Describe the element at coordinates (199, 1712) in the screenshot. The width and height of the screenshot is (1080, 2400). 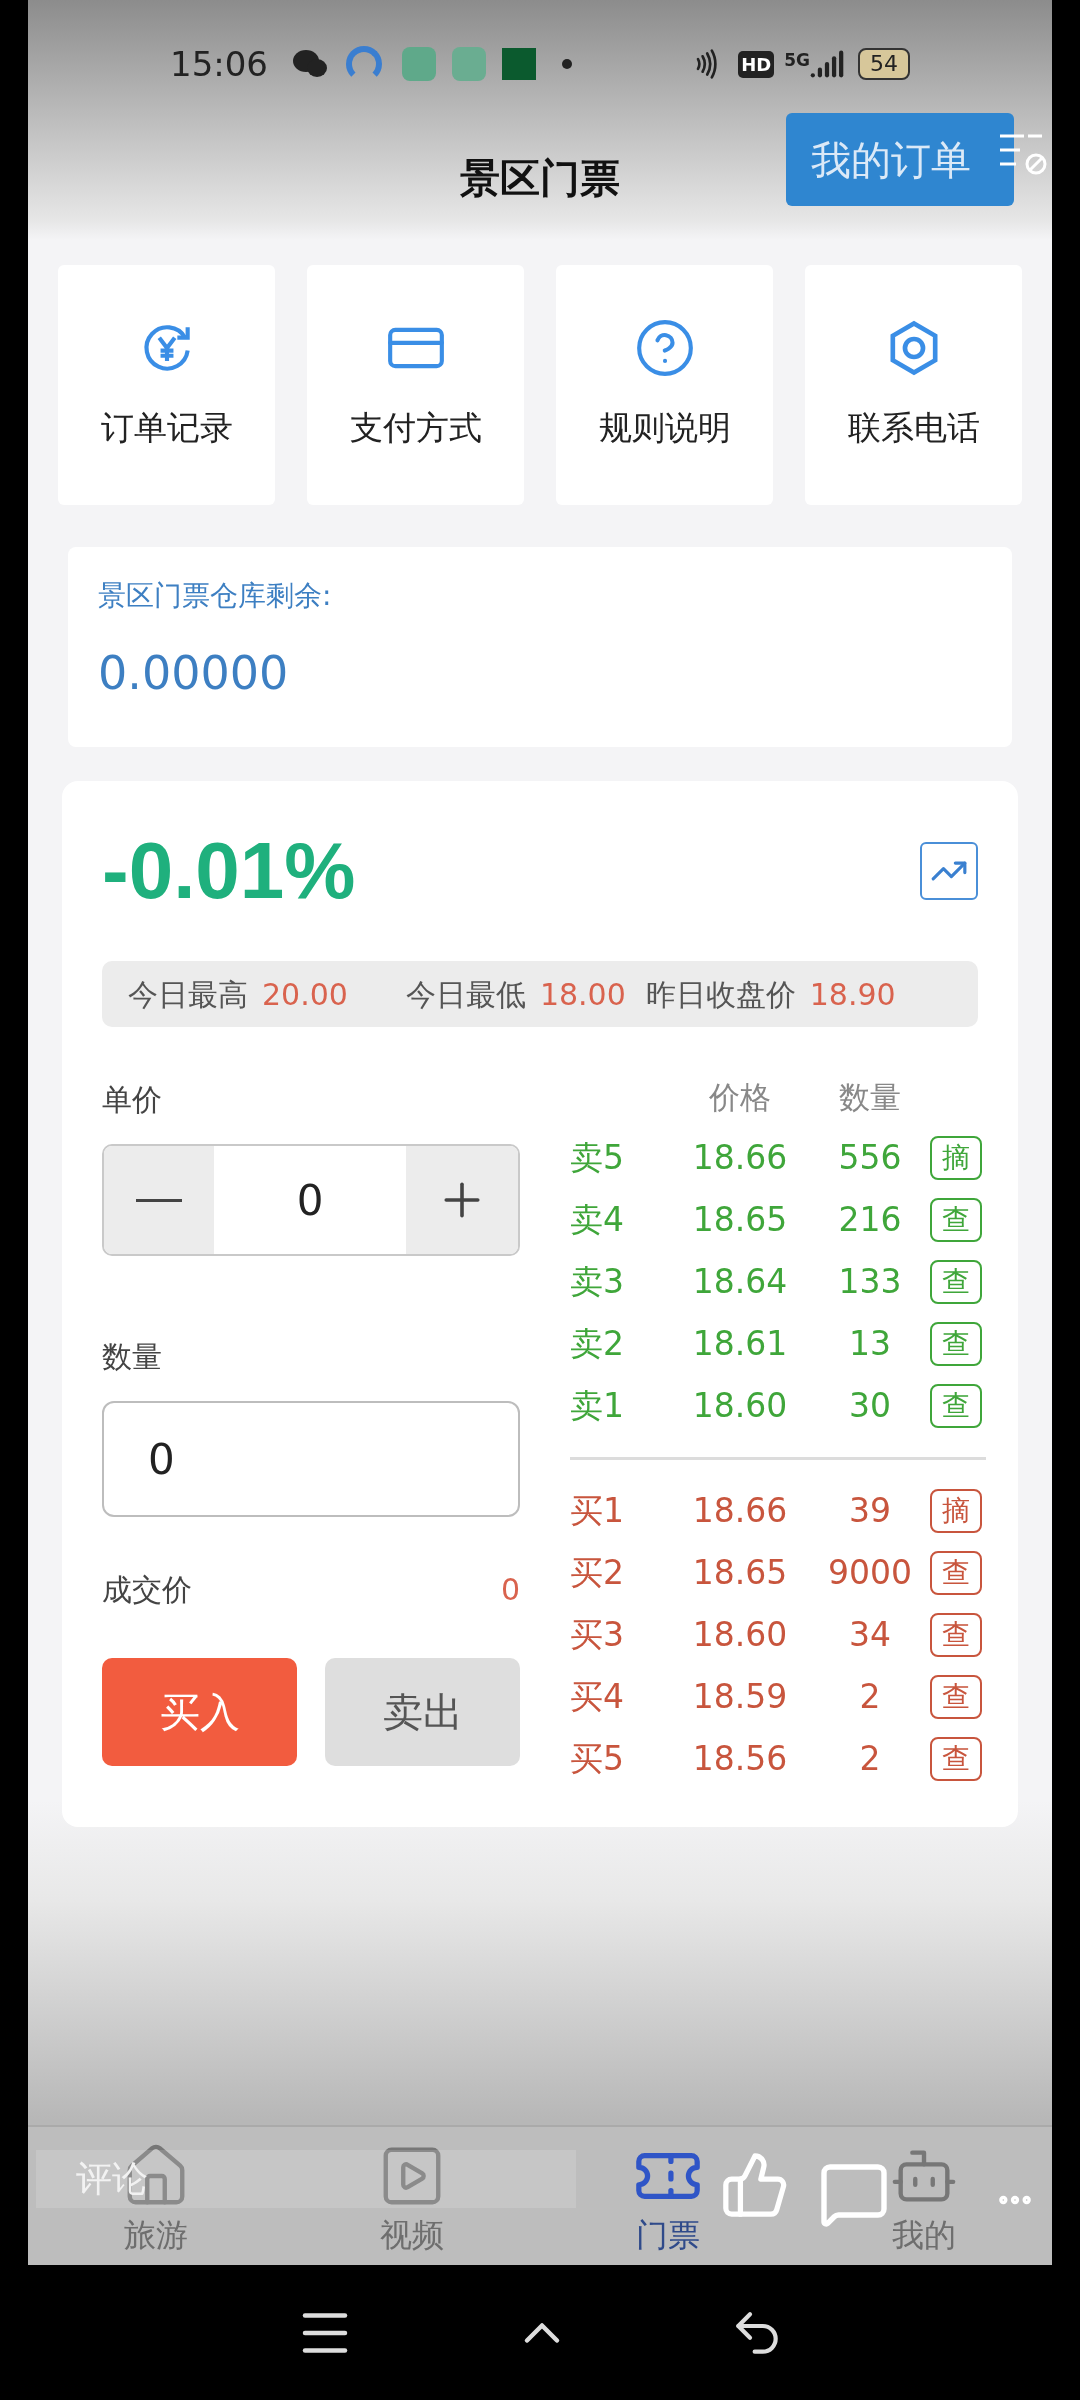
I see `buy-button: 买入` at that location.